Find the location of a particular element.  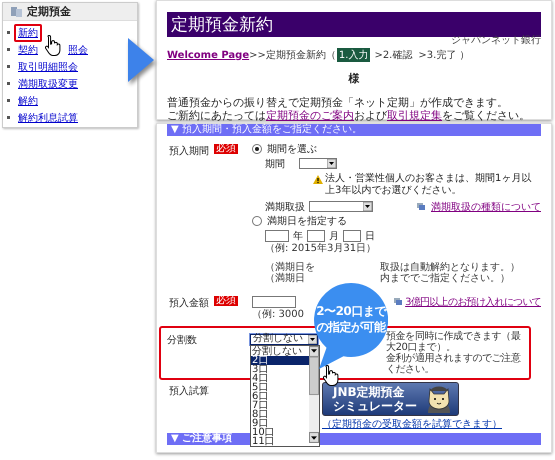

bank-name: ジャパンネット銀行 is located at coordinates (495, 41).